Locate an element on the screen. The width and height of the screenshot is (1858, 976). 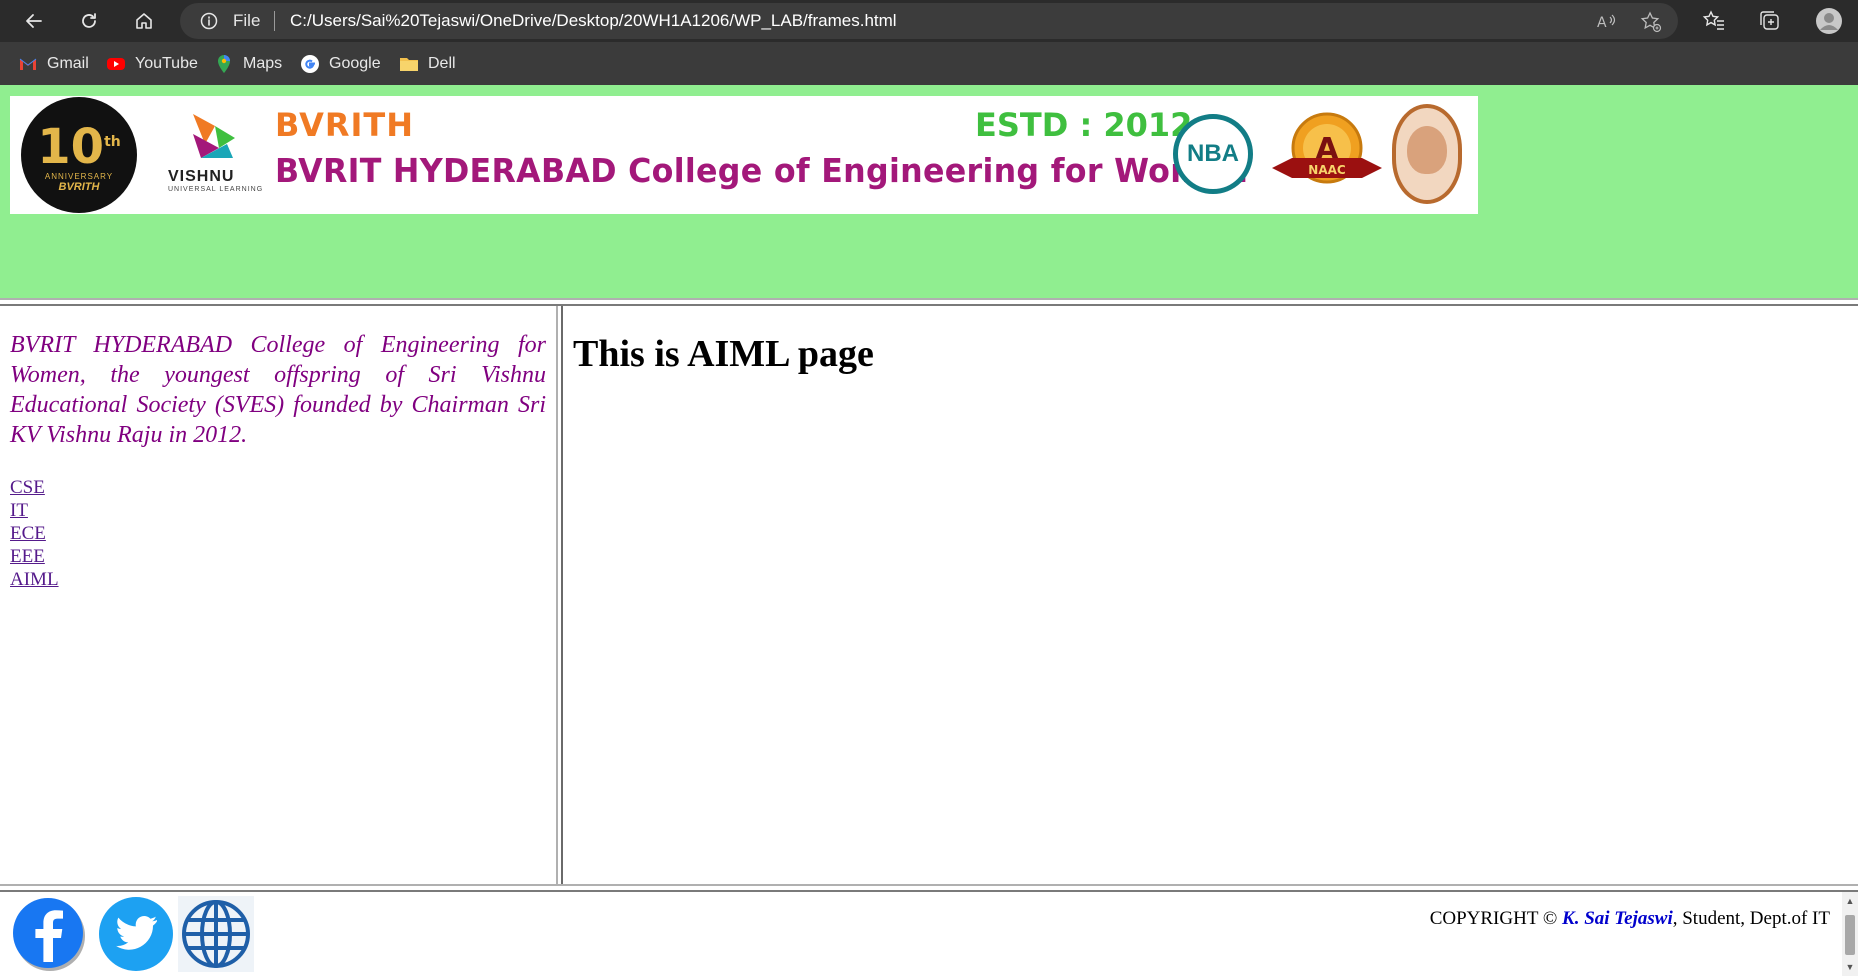
twitter-icon is located at coordinates (136, 934).